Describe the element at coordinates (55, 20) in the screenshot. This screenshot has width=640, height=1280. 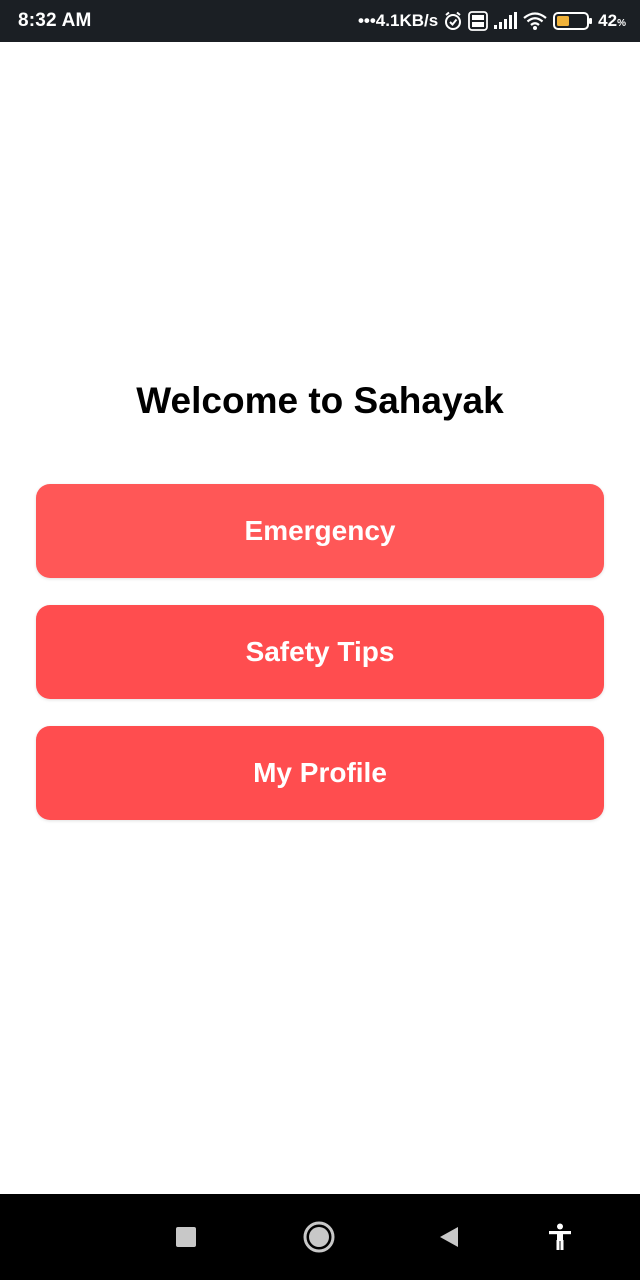
I see `status-time: 8:32 AM` at that location.